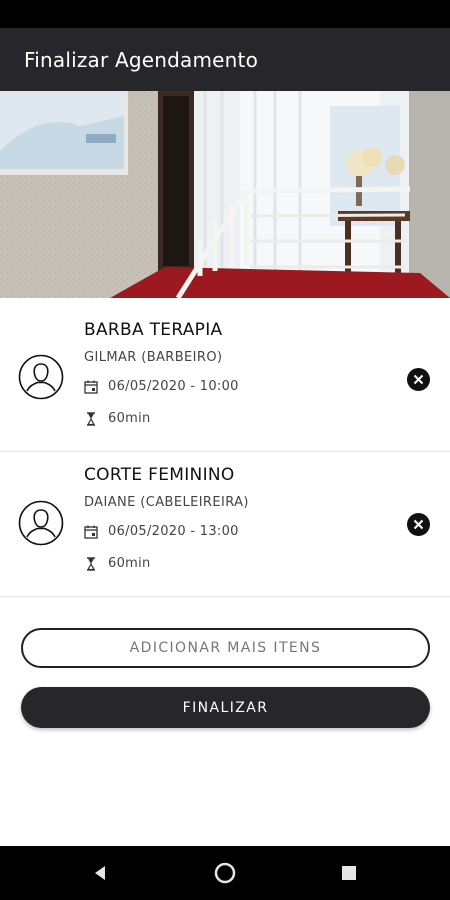 The image size is (450, 900). I want to click on page-title: Finalizar Agendamento, so click(141, 59).